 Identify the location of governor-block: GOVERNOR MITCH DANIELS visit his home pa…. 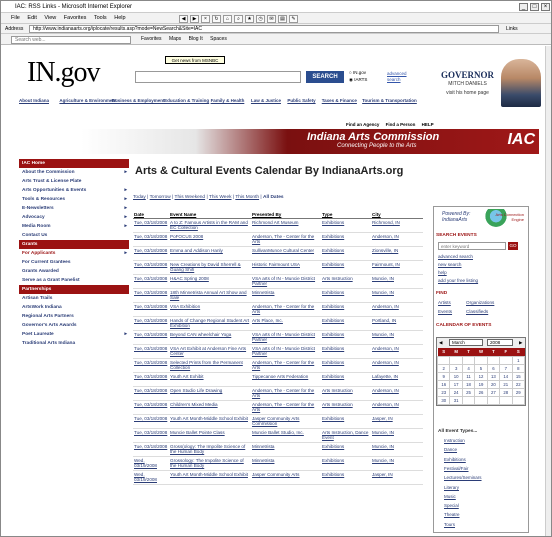
(467, 84).